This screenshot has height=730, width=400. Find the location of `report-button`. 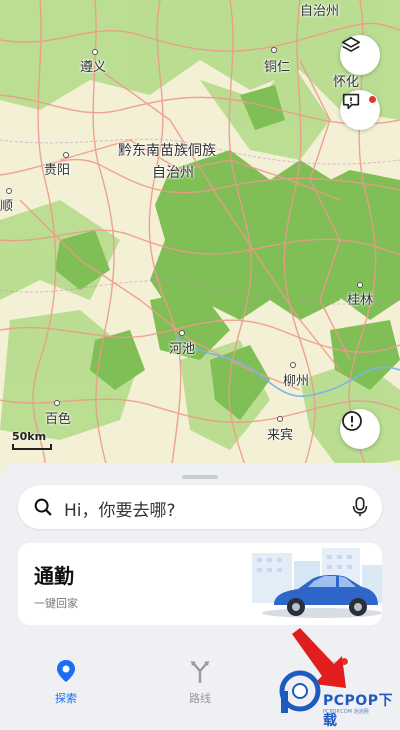

report-button is located at coordinates (360, 429).